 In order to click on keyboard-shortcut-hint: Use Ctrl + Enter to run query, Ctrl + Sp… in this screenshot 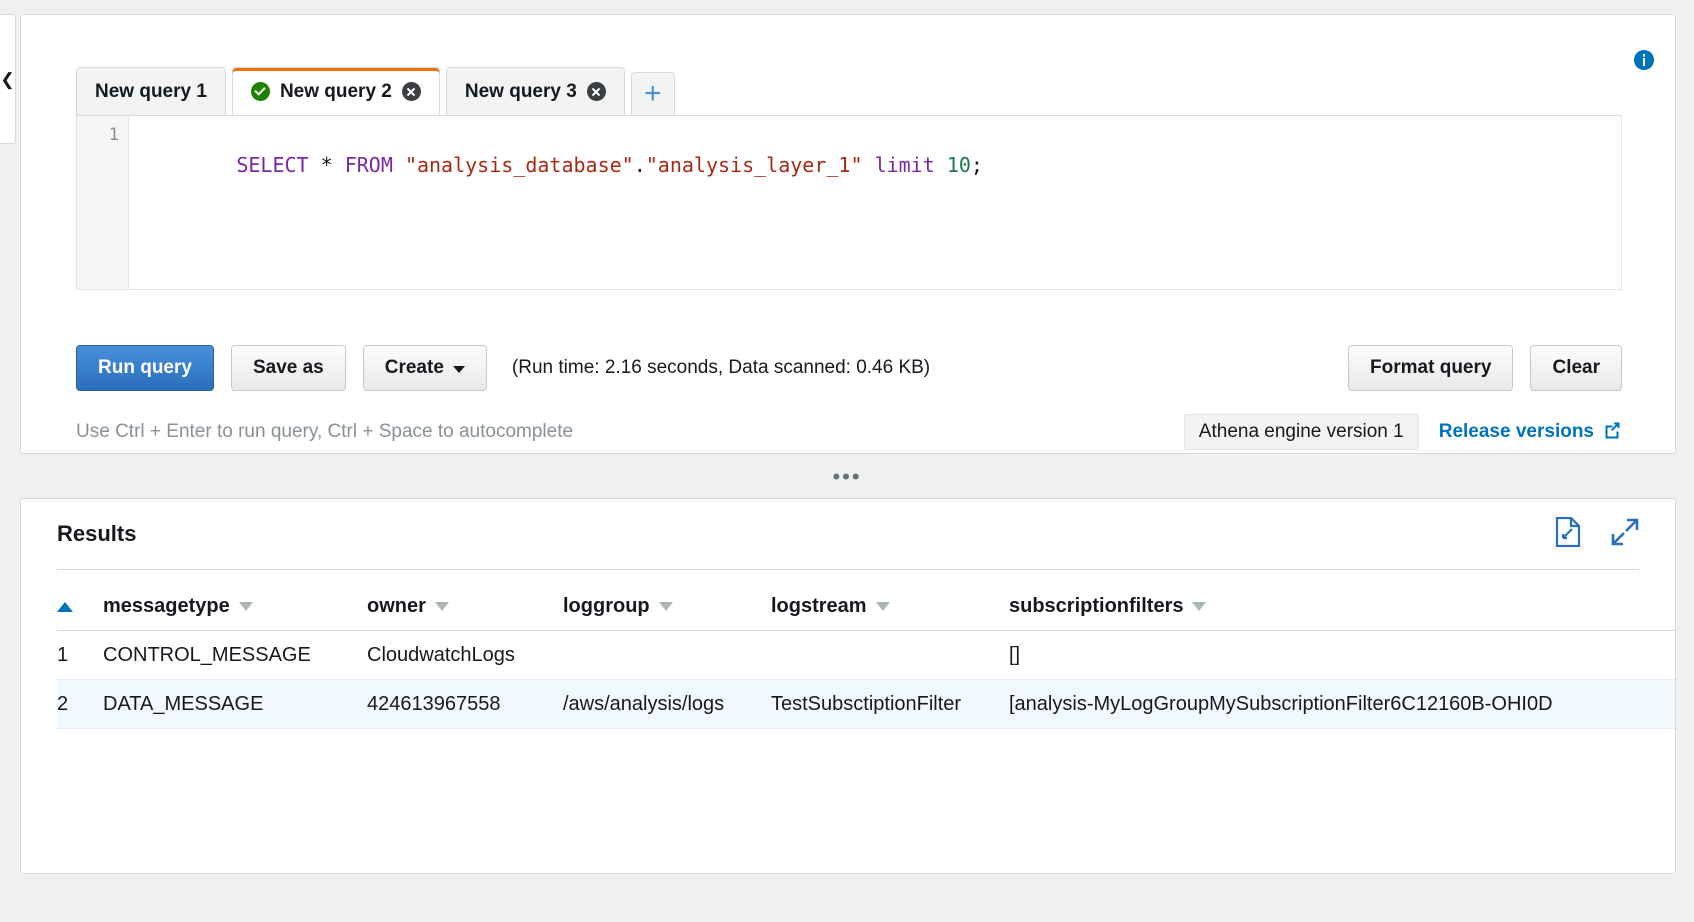, I will do `click(325, 431)`.